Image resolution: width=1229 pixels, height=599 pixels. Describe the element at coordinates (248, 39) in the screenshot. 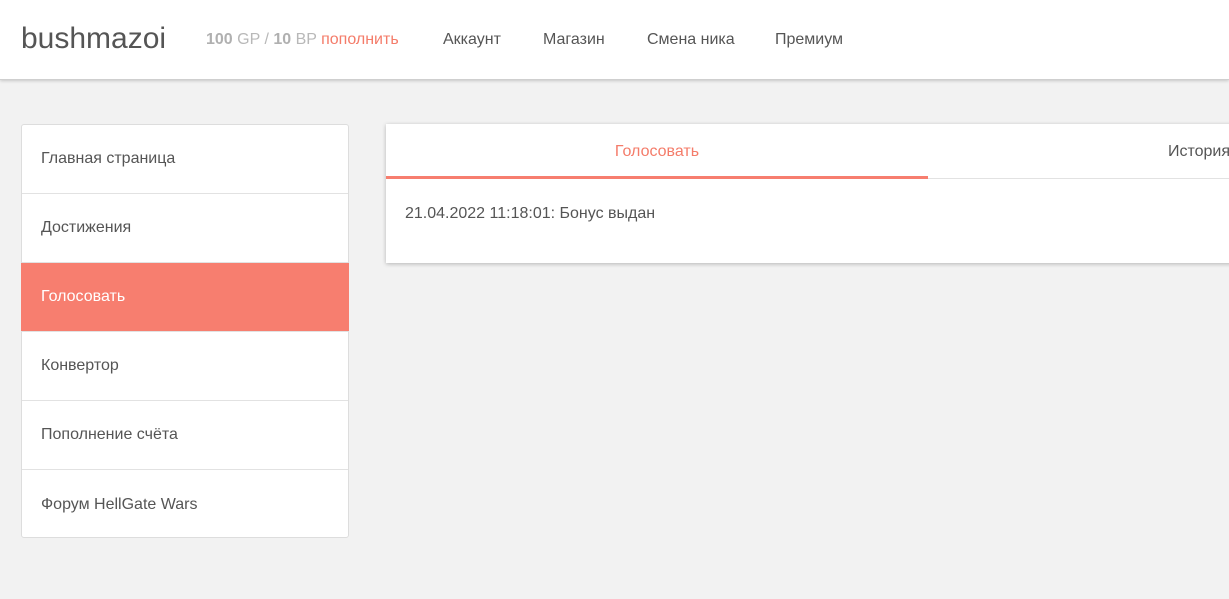

I see `gp-unit: GP` at that location.